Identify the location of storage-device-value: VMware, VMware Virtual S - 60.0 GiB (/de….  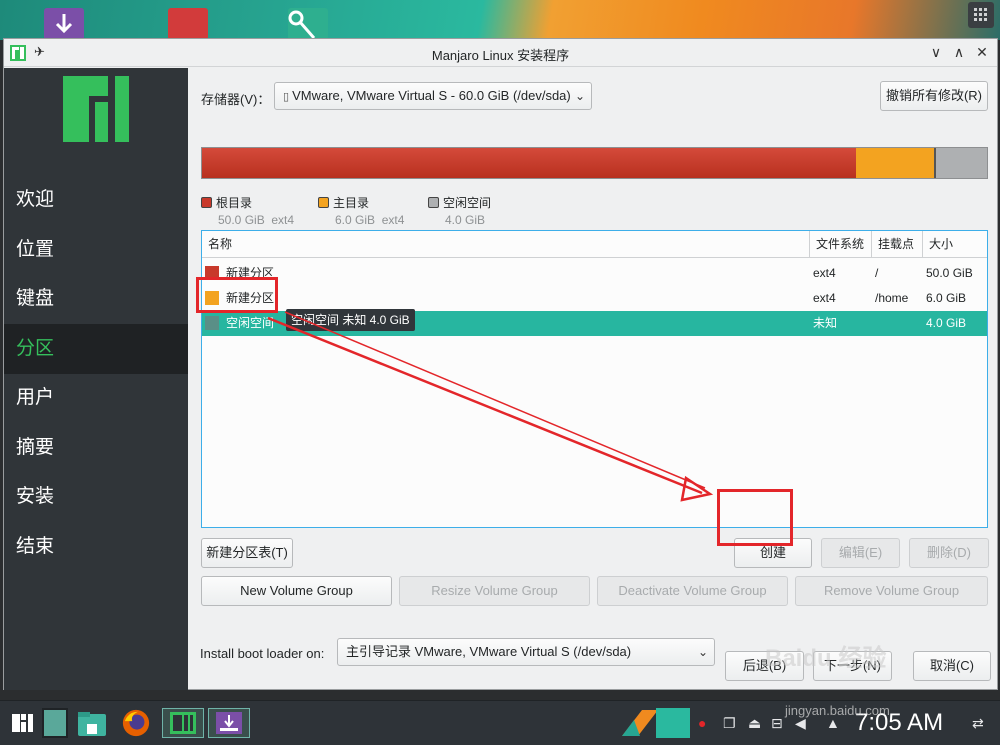
(431, 95).